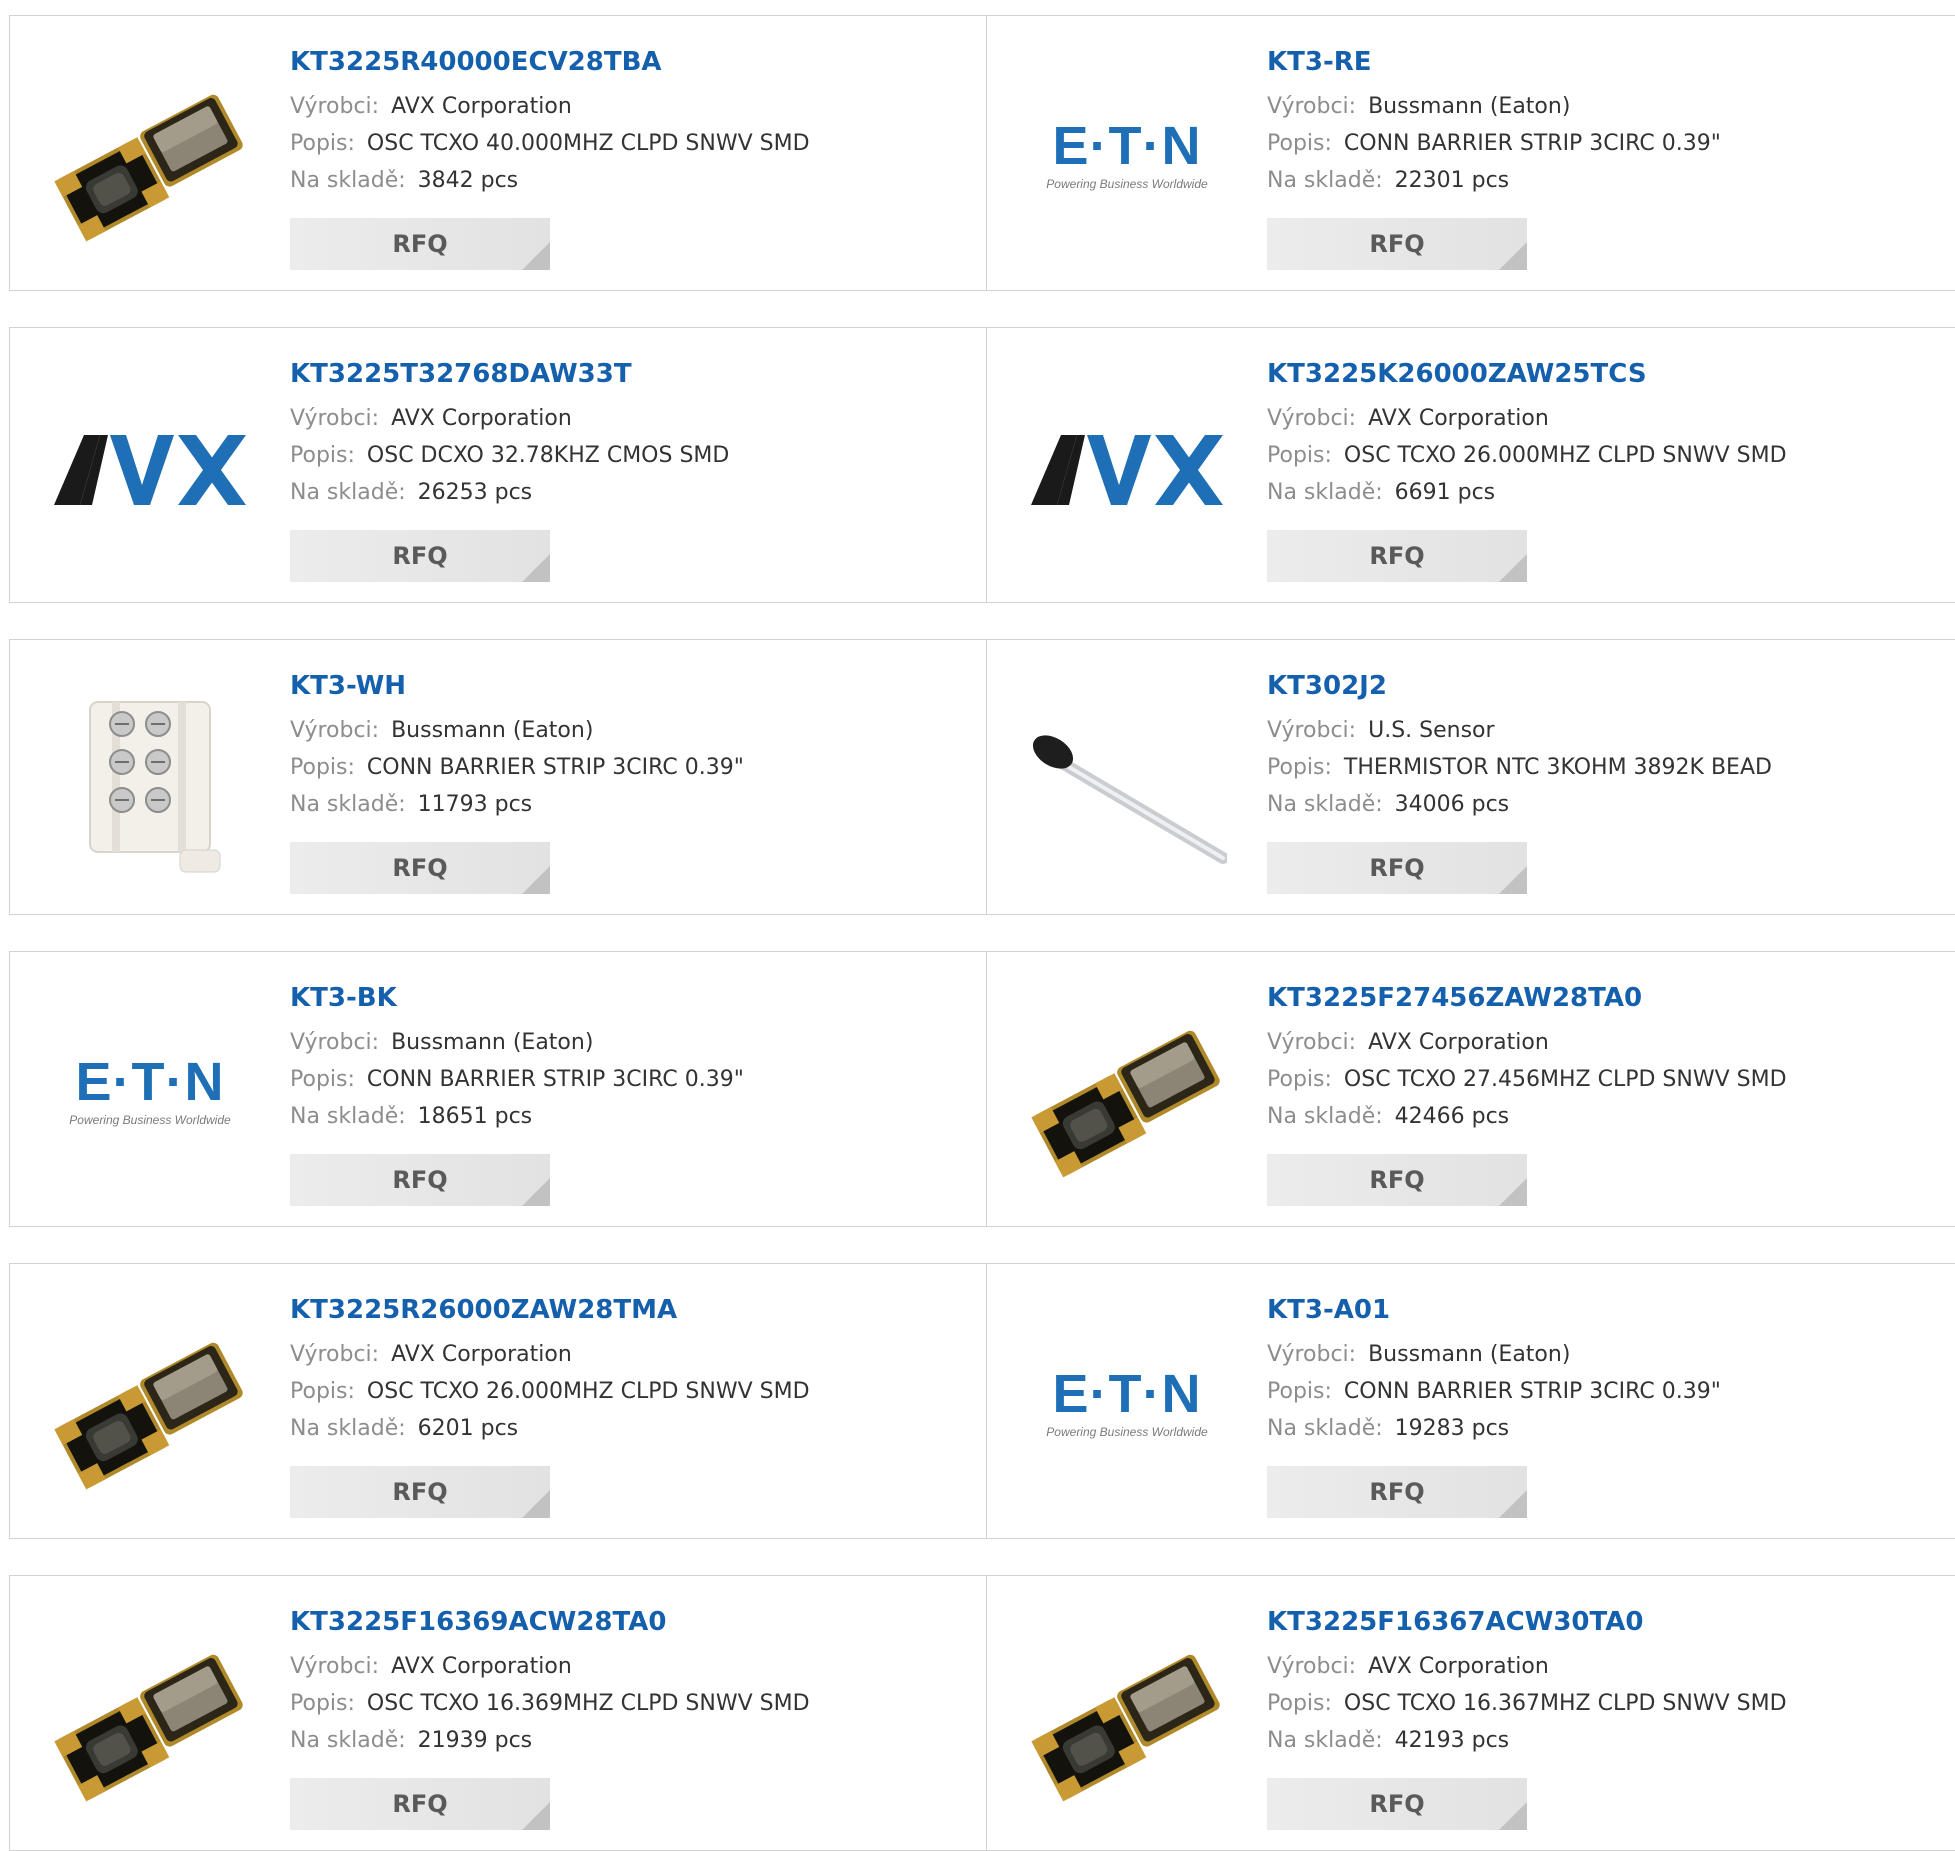 The image size is (1955, 1851). Describe the element at coordinates (475, 804) in the screenshot. I see `stock-value: 11793 pcs` at that location.